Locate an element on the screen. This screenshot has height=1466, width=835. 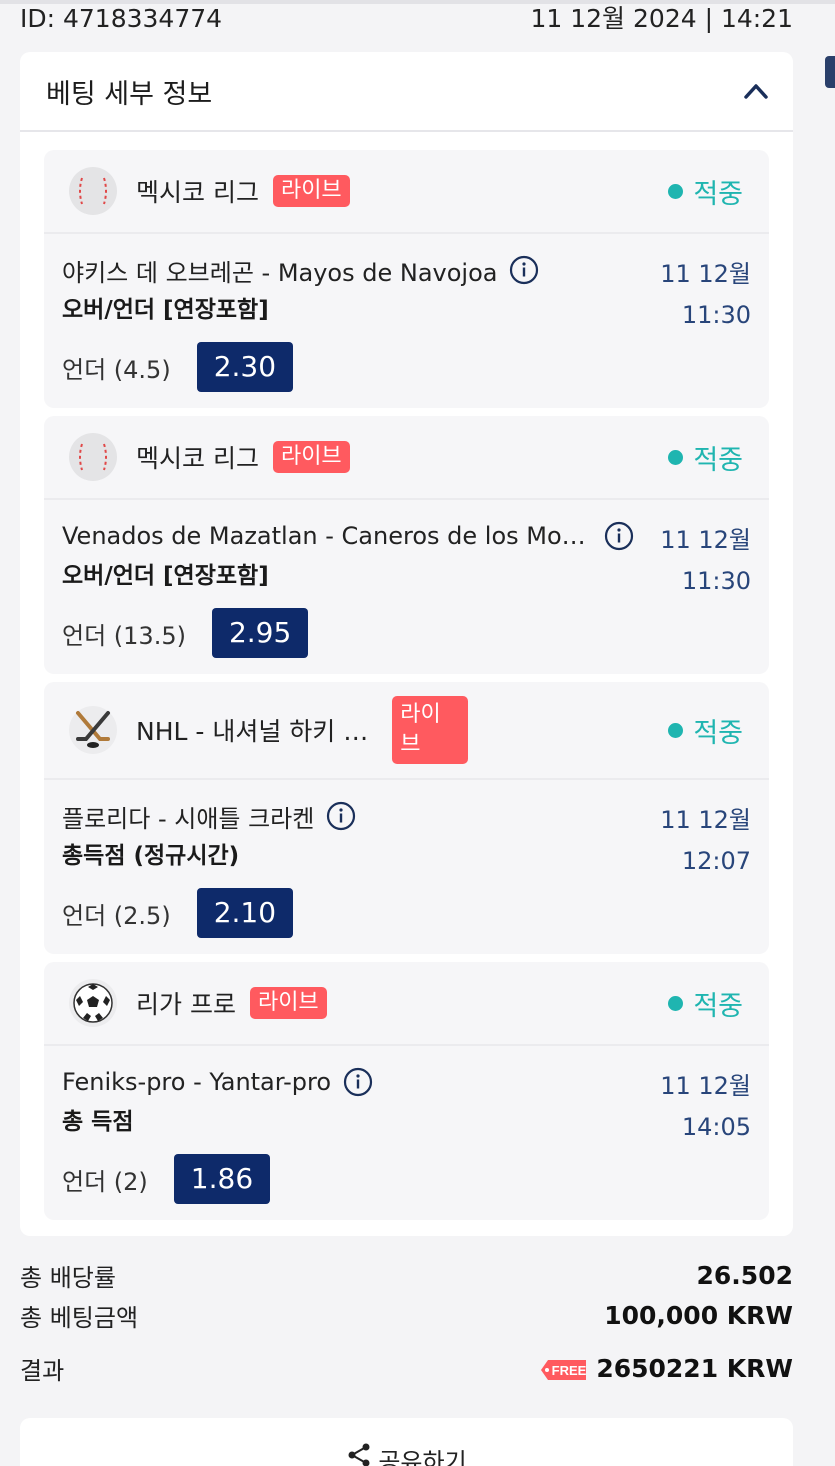
bet-details-title: 베팅 세부 정보 is located at coordinates (129, 94).